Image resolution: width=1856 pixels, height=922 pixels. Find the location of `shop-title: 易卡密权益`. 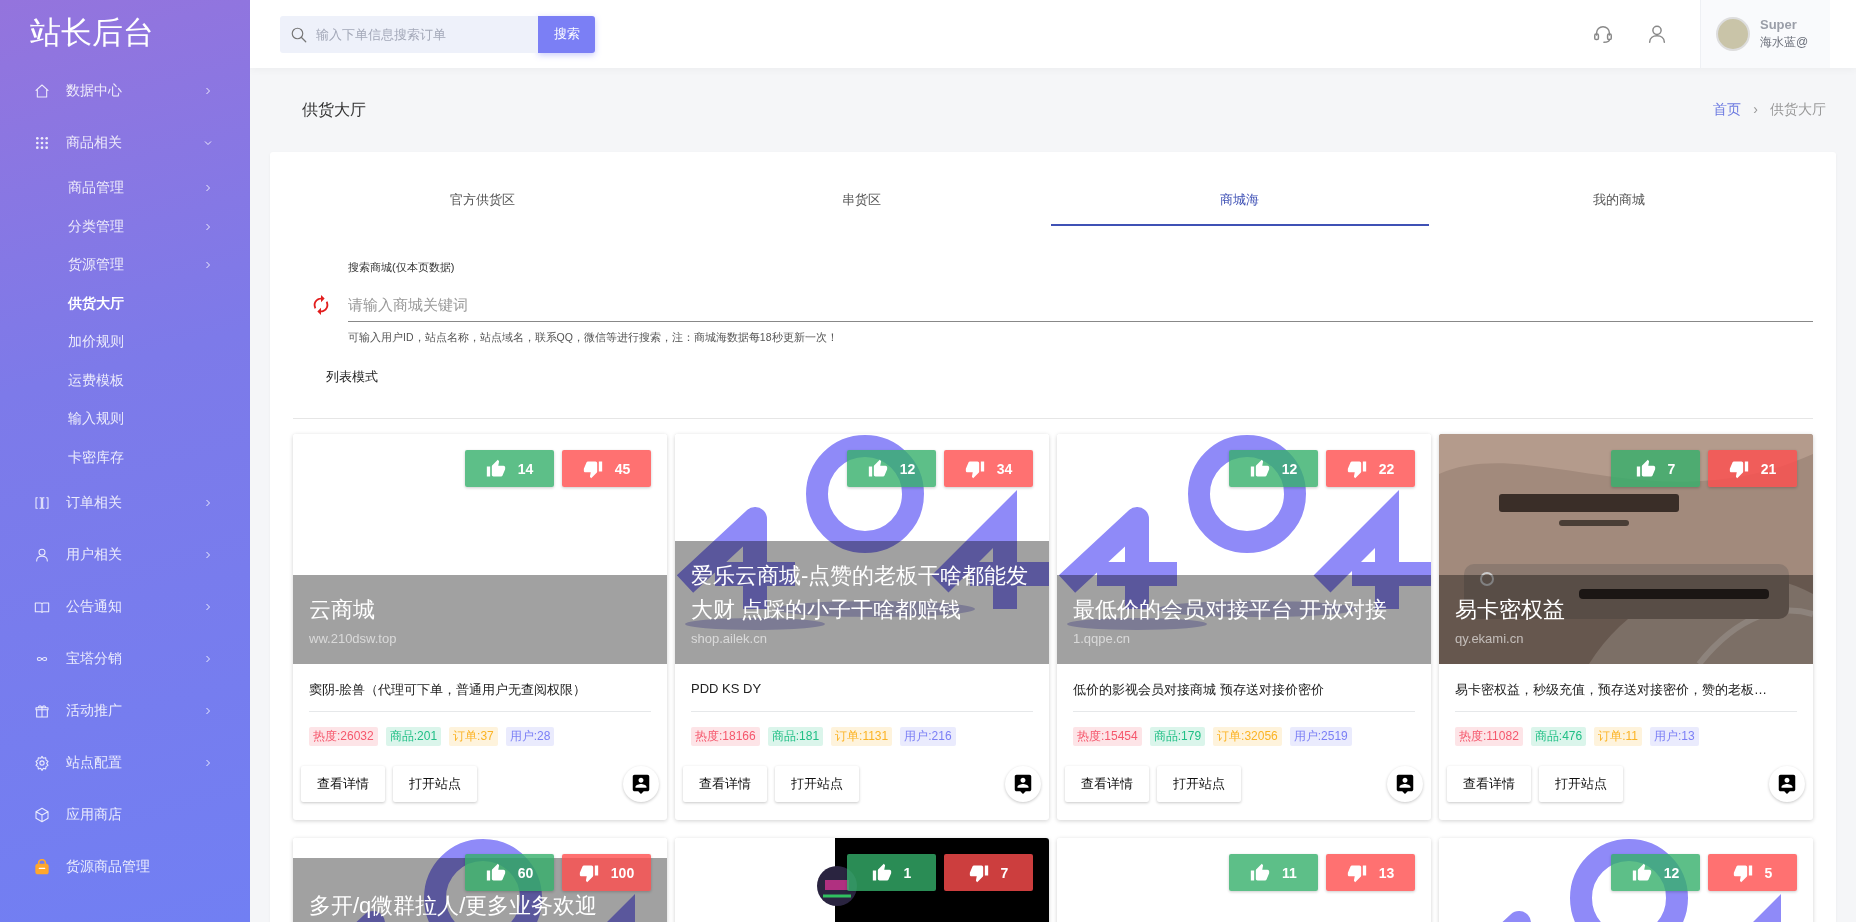

shop-title: 易卡密权益 is located at coordinates (1510, 610).